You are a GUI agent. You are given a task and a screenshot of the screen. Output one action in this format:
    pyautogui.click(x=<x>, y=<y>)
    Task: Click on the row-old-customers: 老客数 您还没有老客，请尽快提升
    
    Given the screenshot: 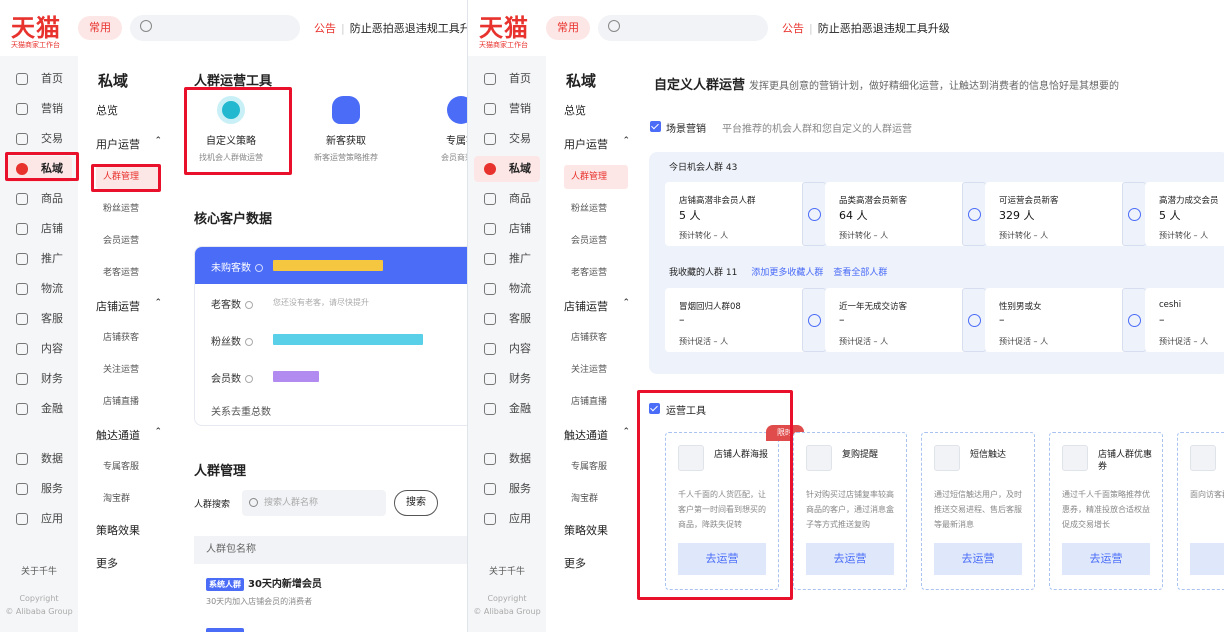 What is the action you would take?
    pyautogui.click(x=331, y=302)
    